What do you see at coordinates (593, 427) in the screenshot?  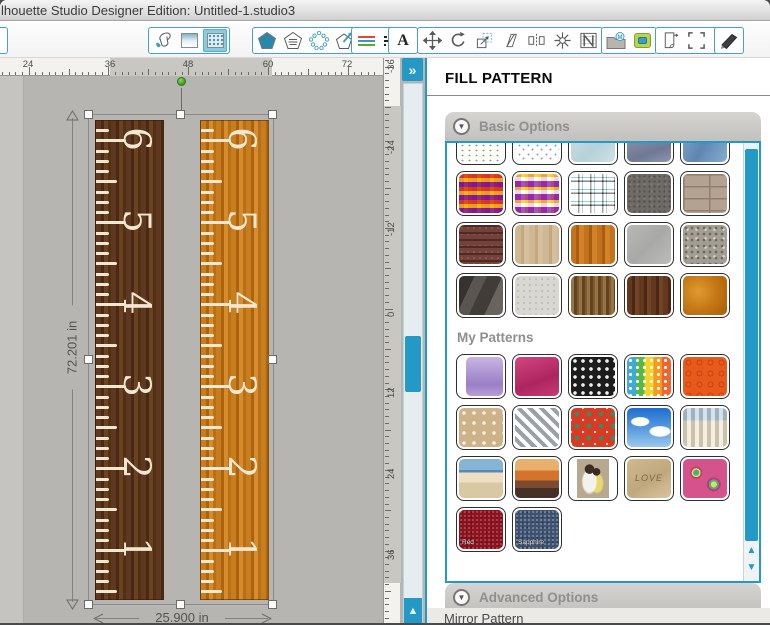 I see `pattern-swatch-red-dot-floral` at bounding box center [593, 427].